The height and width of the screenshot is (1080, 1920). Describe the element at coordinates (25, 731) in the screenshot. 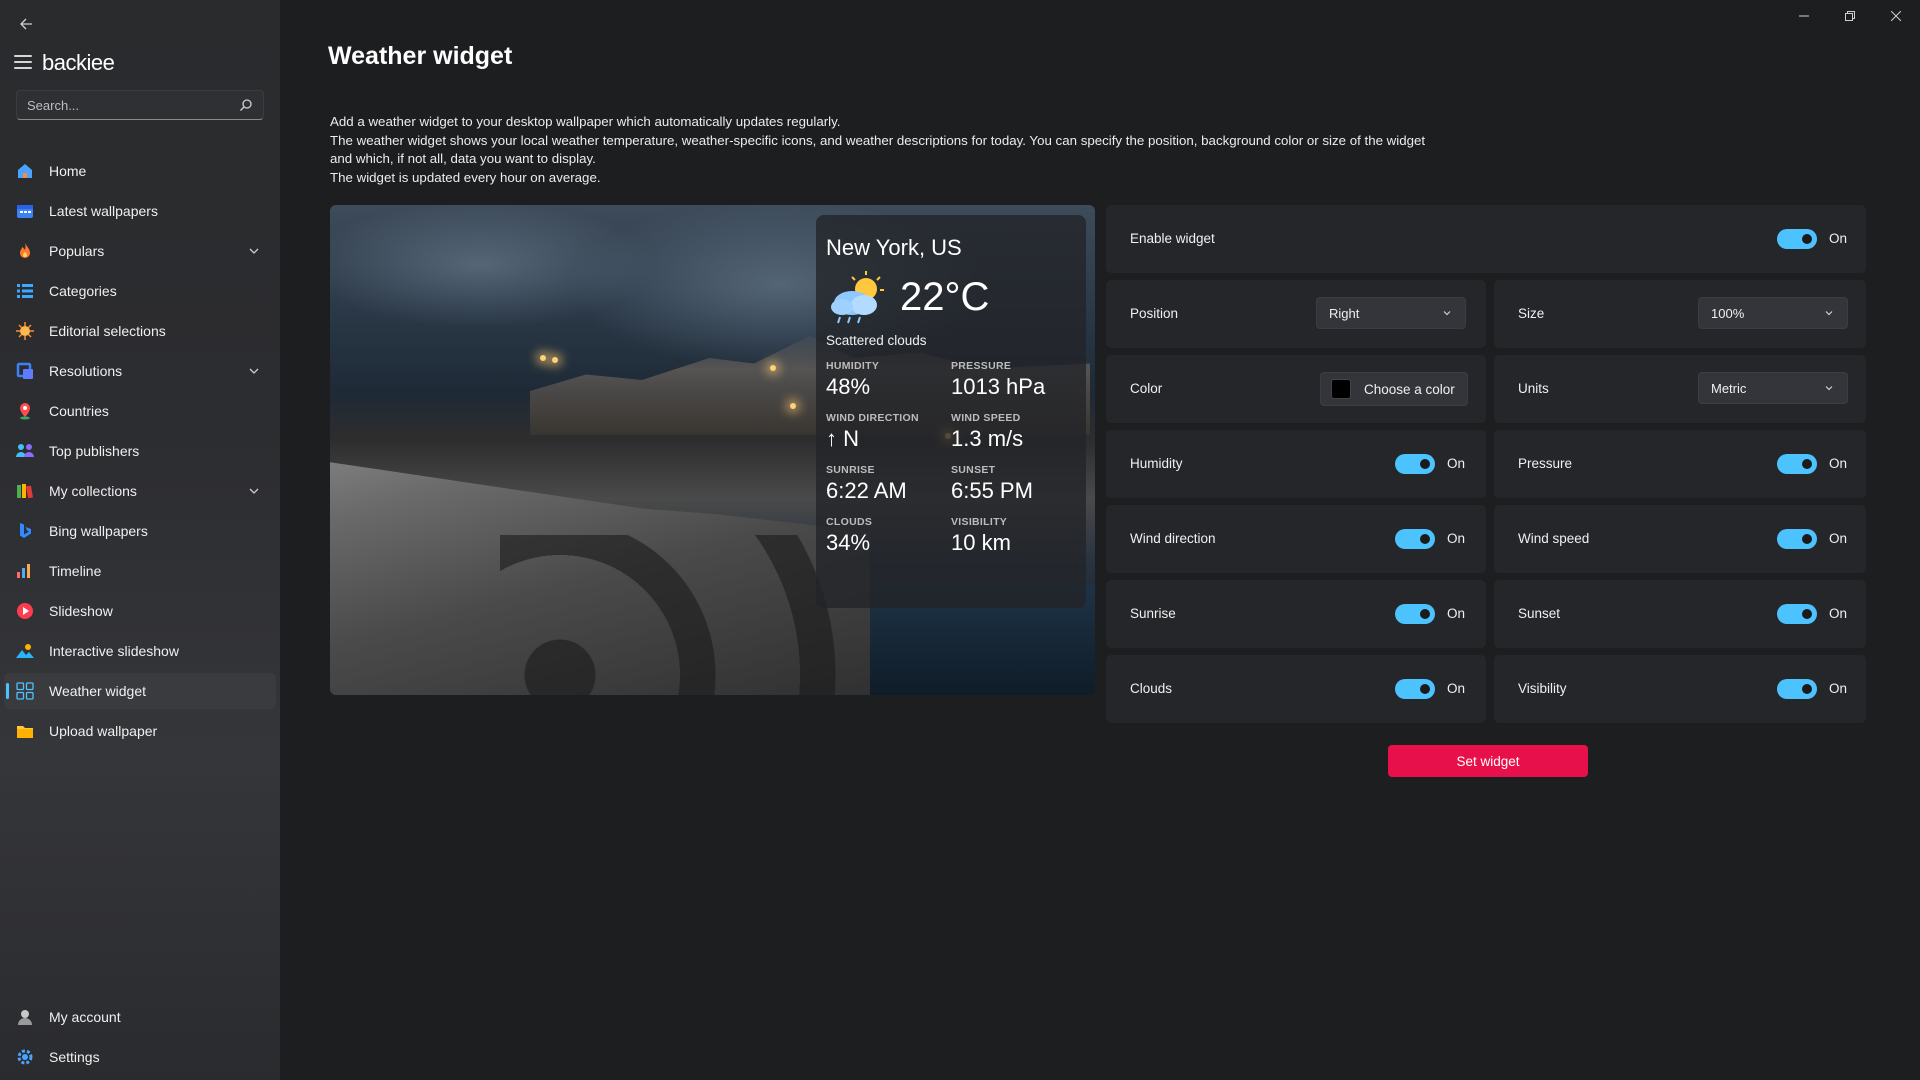

I see `folder-upload-icon` at that location.